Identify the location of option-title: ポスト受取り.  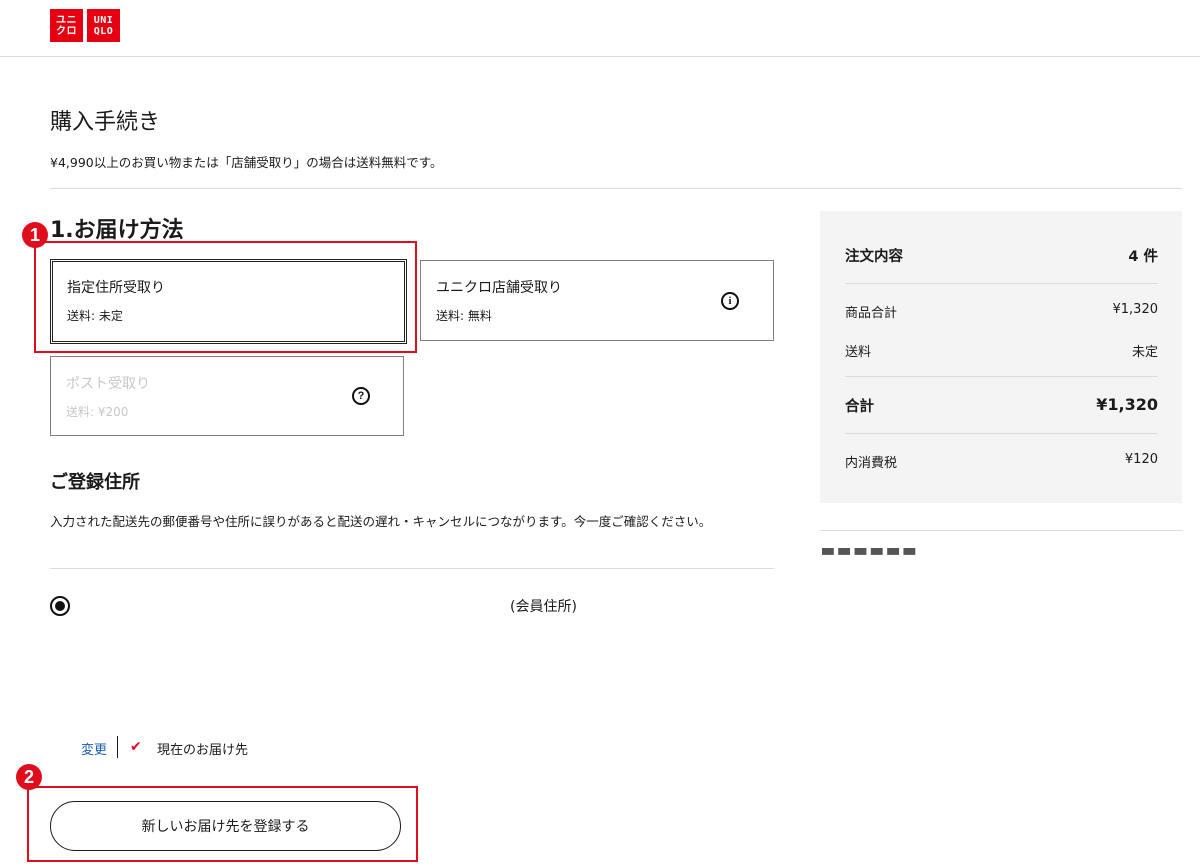
(108, 384).